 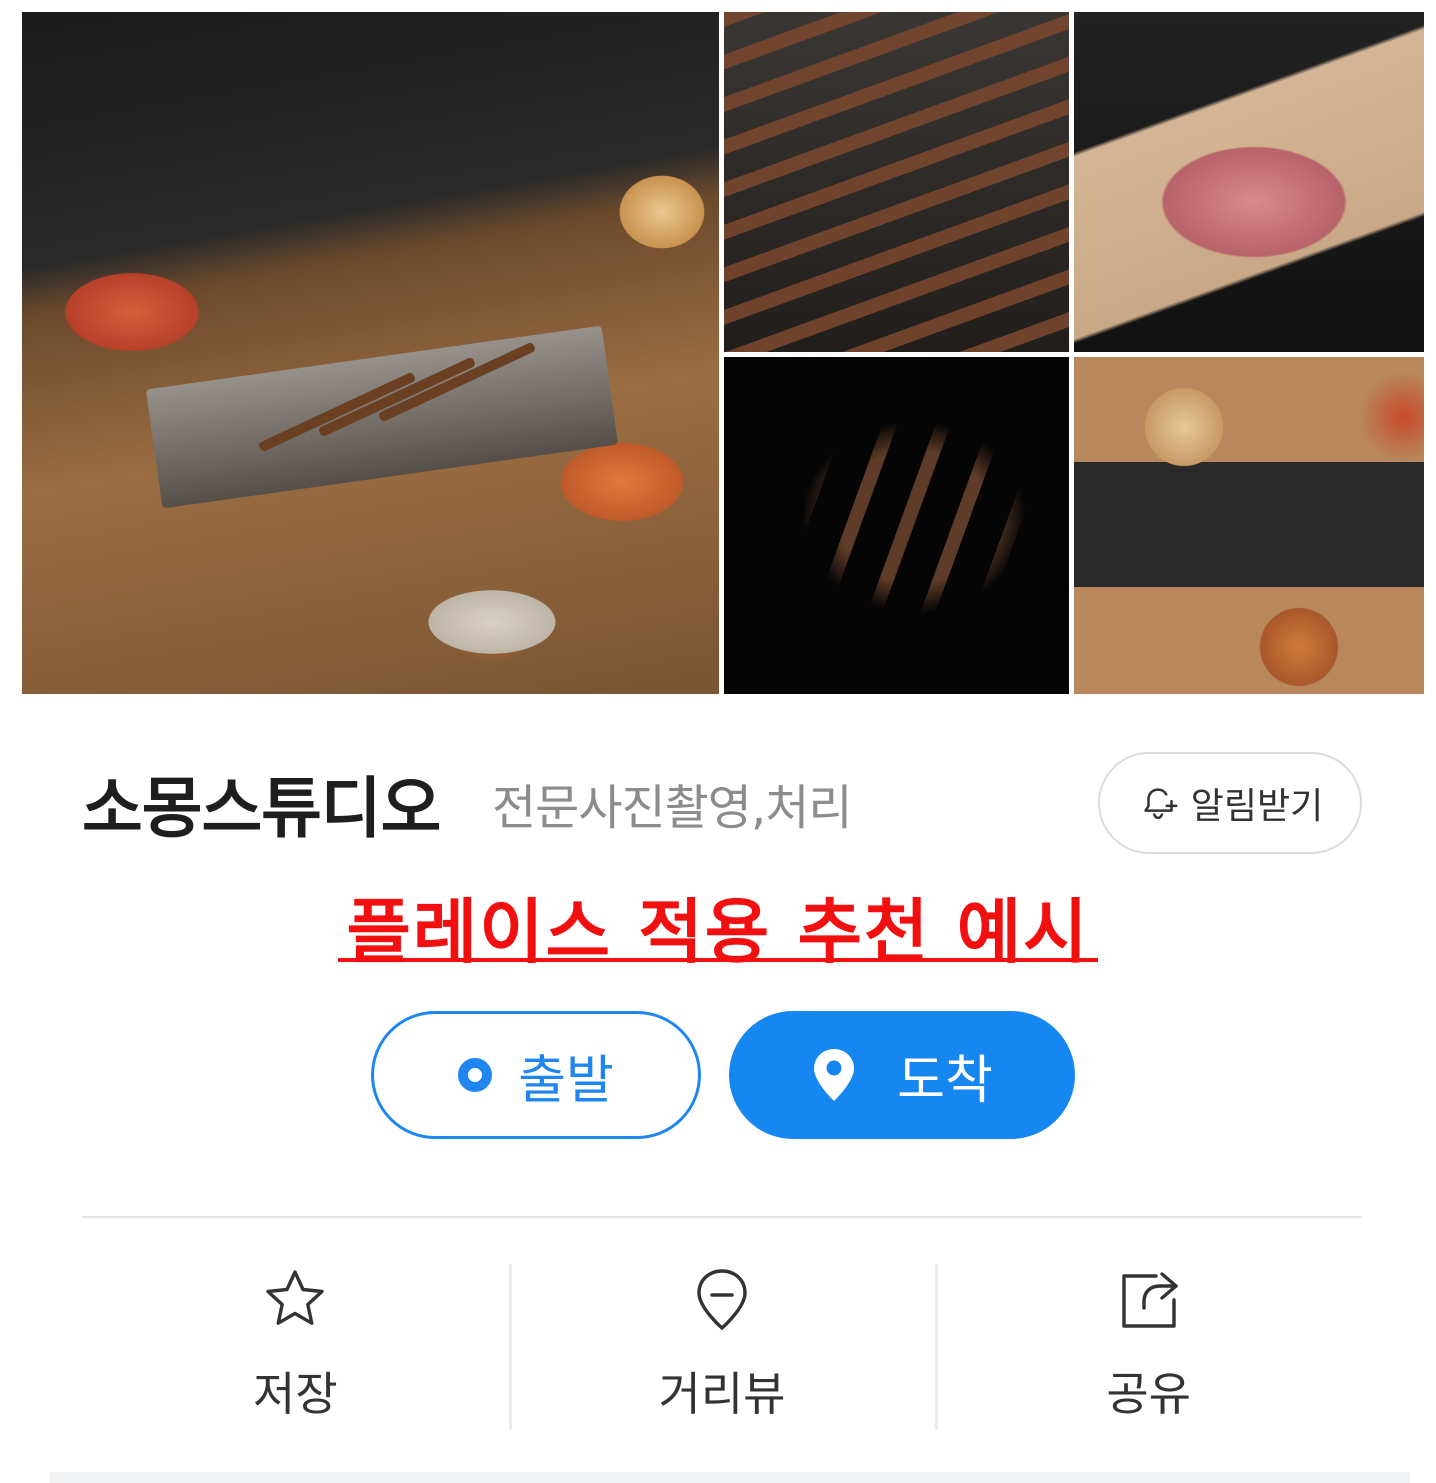 What do you see at coordinates (1148, 1394) in the screenshot?
I see `share-button-label: 공유` at bounding box center [1148, 1394].